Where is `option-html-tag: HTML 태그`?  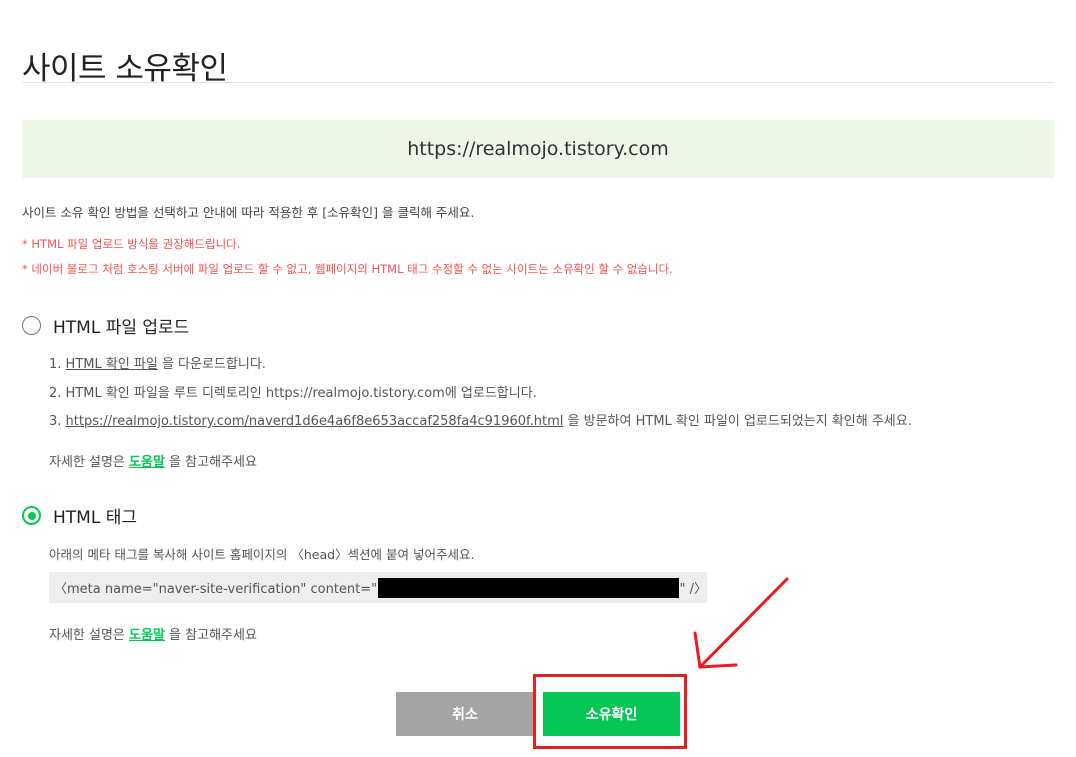 option-html-tag: HTML 태그 is located at coordinates (79, 515).